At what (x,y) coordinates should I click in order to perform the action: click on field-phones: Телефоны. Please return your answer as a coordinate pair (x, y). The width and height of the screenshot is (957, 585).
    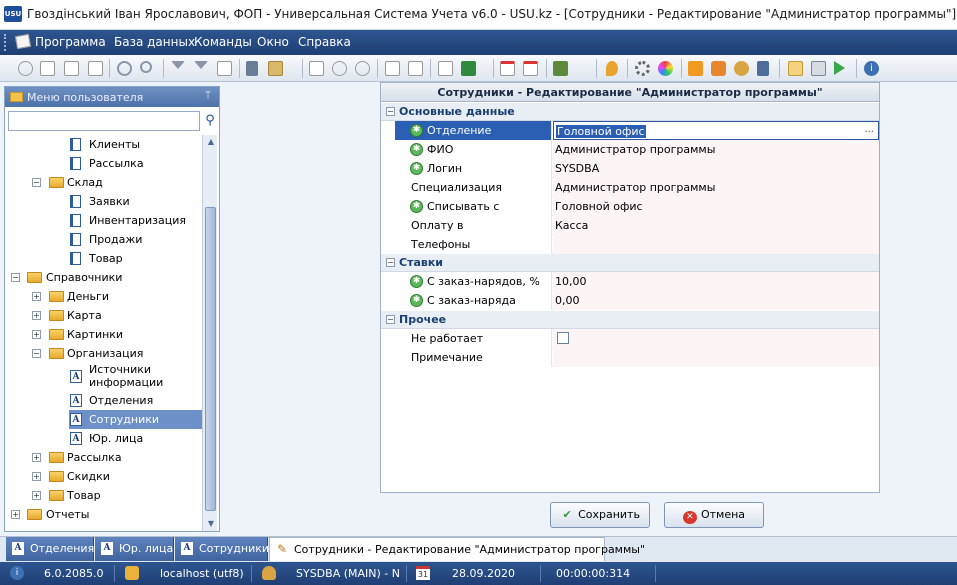
    Looking at the image, I should click on (637, 244).